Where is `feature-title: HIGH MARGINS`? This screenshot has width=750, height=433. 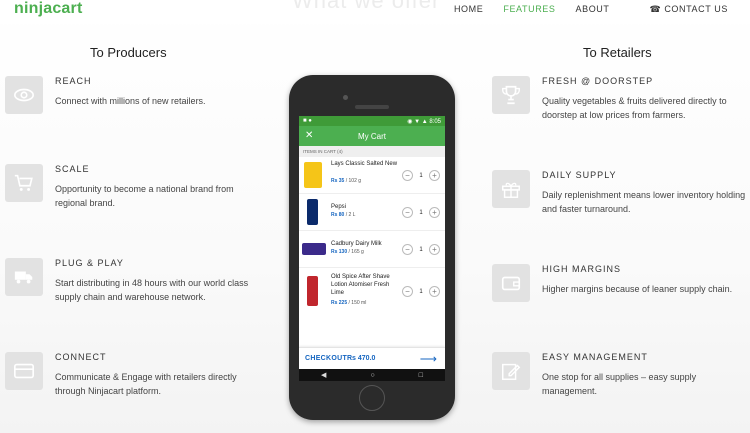
feature-title: HIGH MARGINS is located at coordinates (582, 269).